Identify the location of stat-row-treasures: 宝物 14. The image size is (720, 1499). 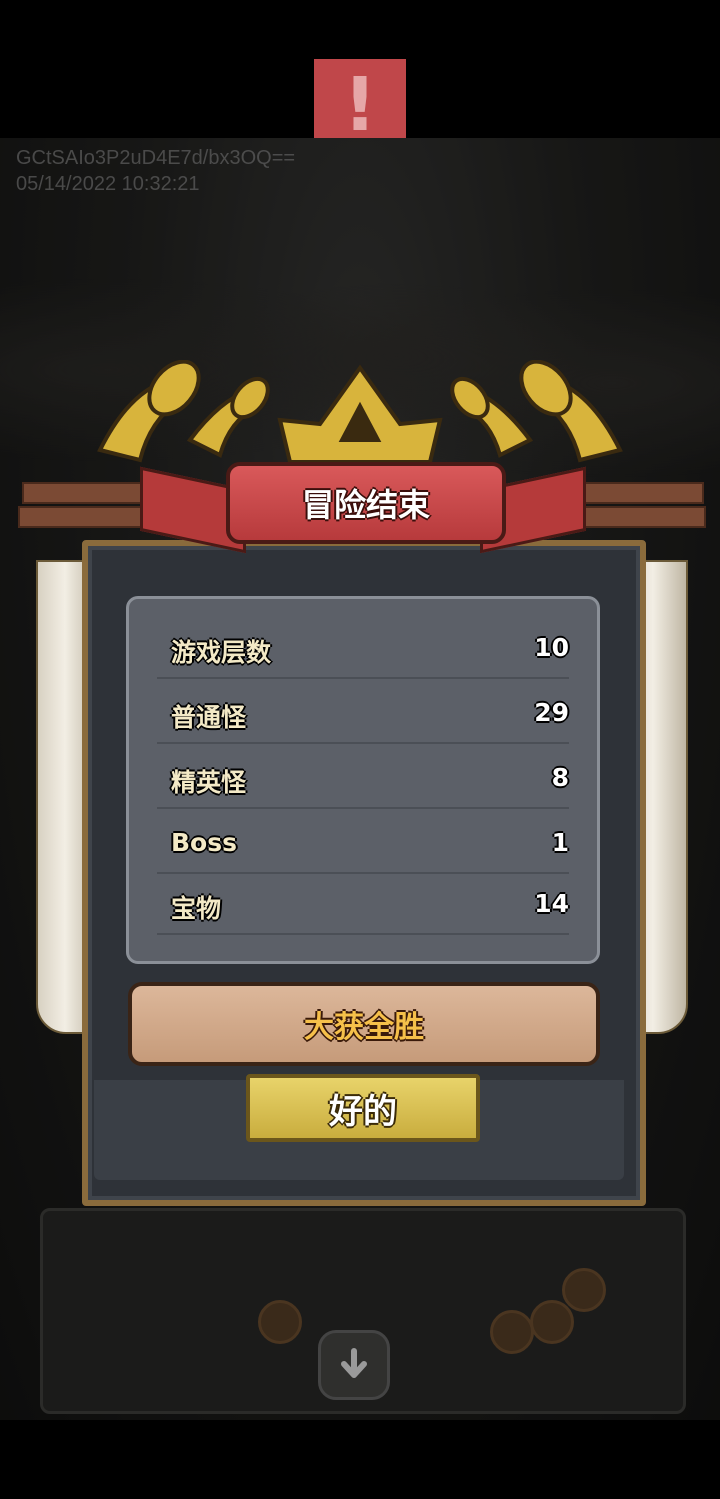
(363, 903).